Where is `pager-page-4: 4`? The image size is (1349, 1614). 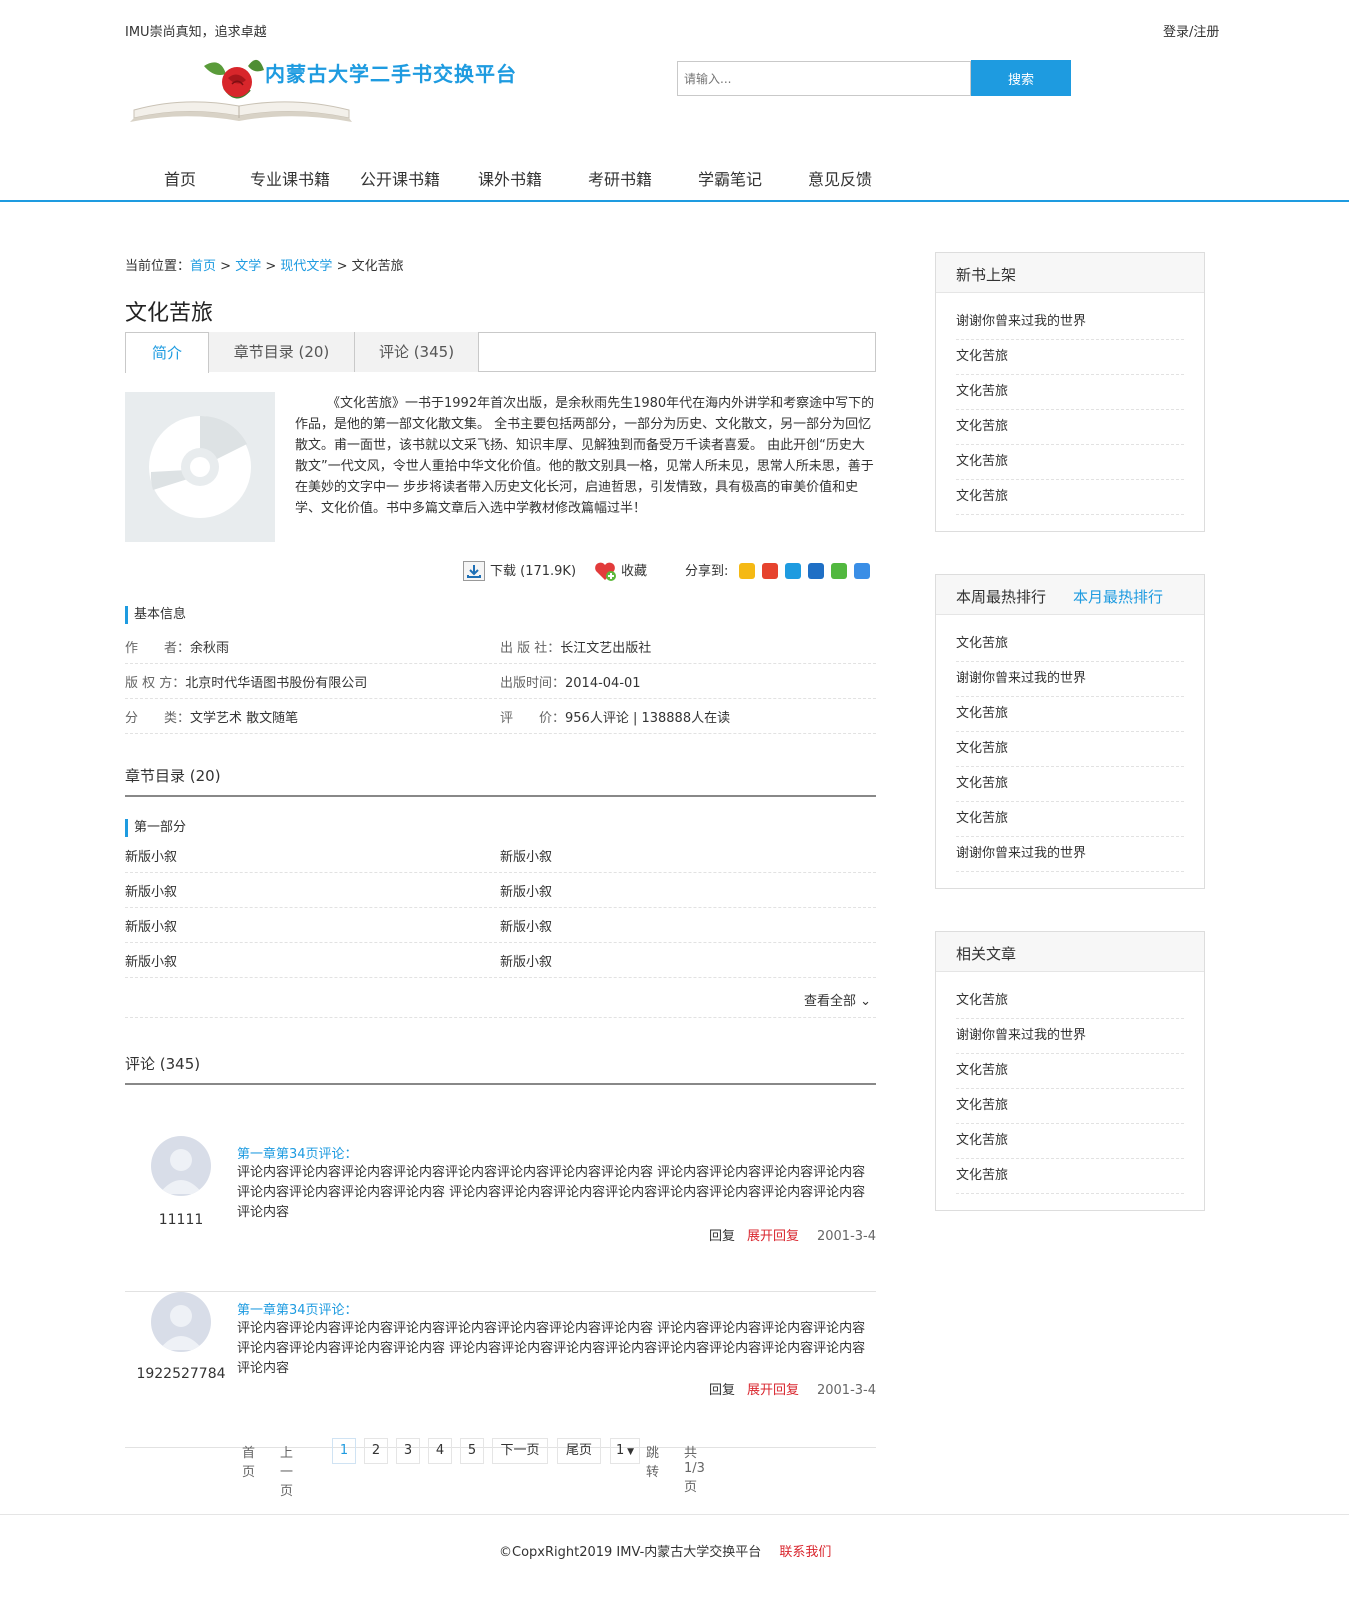
pager-page-4: 4 is located at coordinates (440, 1451).